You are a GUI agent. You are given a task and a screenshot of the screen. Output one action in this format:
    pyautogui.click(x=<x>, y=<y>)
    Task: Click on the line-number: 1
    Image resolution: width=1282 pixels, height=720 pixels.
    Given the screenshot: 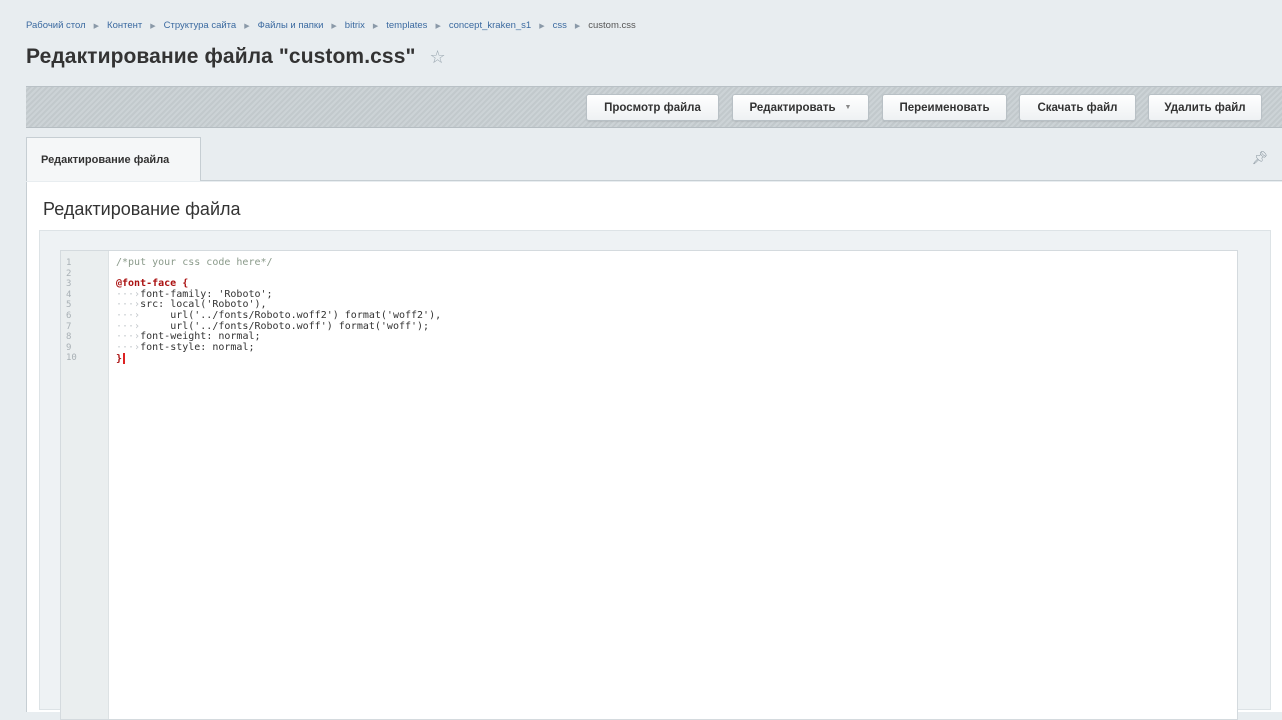 What is the action you would take?
    pyautogui.click(x=69, y=263)
    